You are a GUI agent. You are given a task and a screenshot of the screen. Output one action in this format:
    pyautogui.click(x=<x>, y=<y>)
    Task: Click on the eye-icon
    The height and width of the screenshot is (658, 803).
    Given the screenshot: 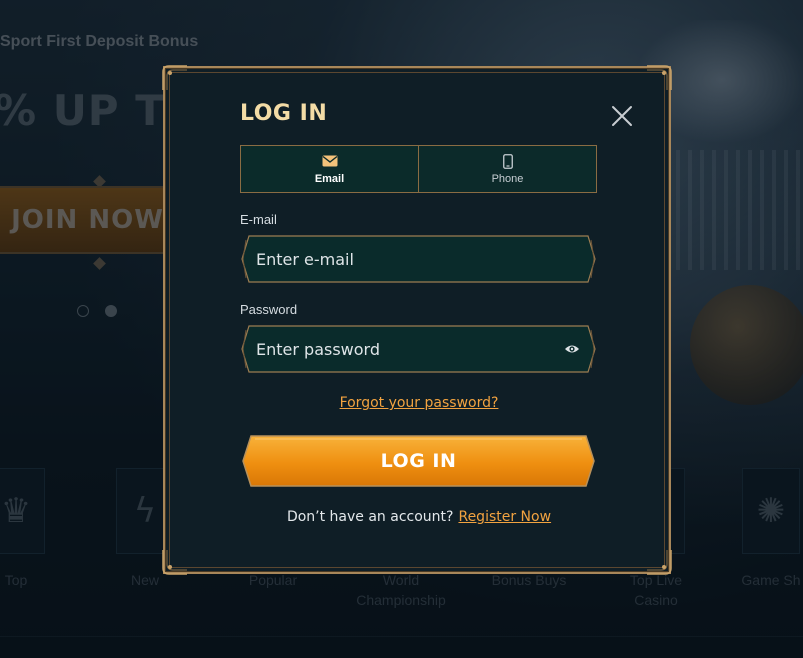 What is the action you would take?
    pyautogui.click(x=572, y=349)
    